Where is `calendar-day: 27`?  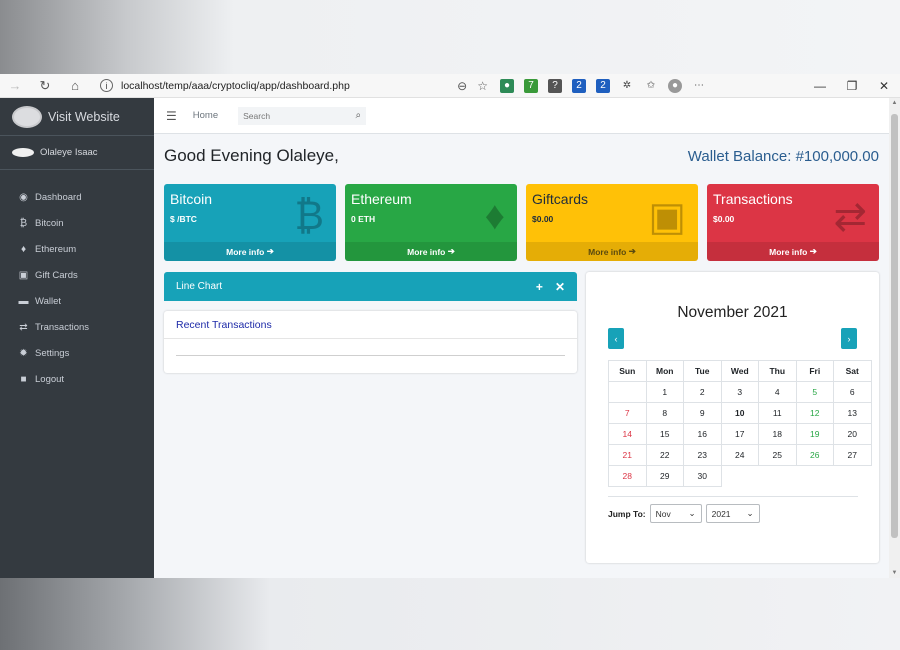
calendar-day: 27 is located at coordinates (852, 455).